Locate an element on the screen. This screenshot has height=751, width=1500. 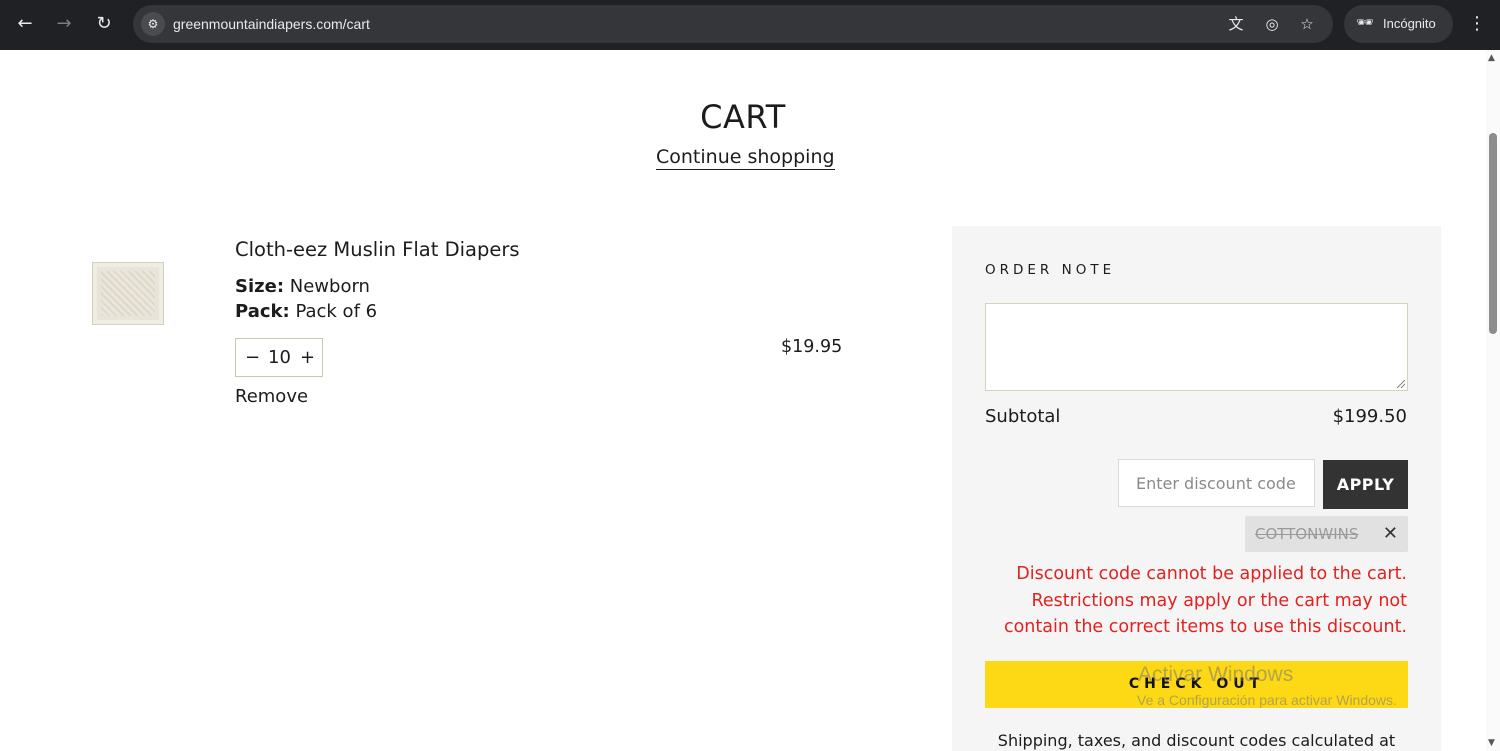
size-option: Size: Newborn is located at coordinates (302, 286).